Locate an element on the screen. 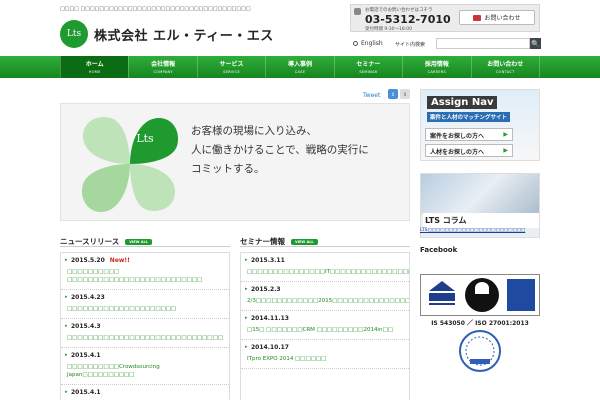 The height and width of the screenshot is (400, 600). item-text: □15□ □□□□□□□CRM □□□□□□□□□2014in□□ is located at coordinates (325, 330).